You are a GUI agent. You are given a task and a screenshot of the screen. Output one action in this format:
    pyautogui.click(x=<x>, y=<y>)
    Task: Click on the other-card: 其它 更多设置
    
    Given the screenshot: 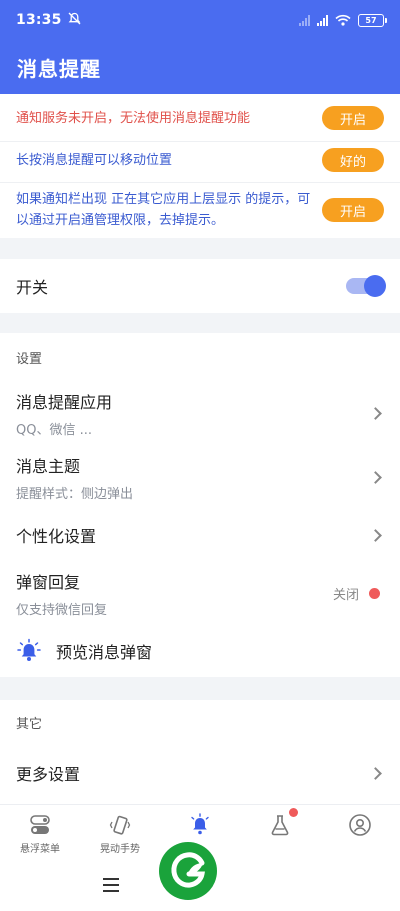 What is the action you would take?
    pyautogui.click(x=200, y=752)
    